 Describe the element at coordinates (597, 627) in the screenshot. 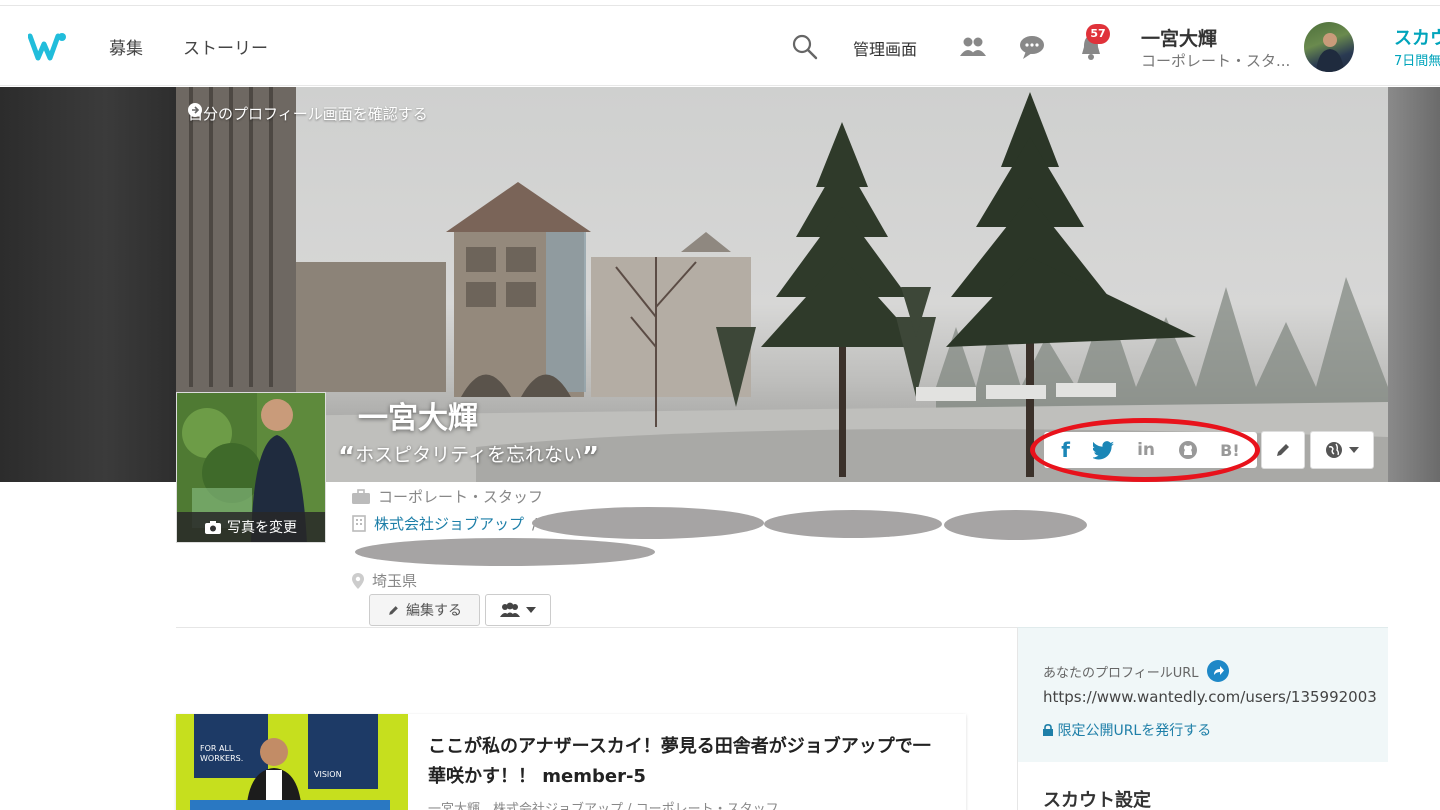

I see `section-divider` at that location.